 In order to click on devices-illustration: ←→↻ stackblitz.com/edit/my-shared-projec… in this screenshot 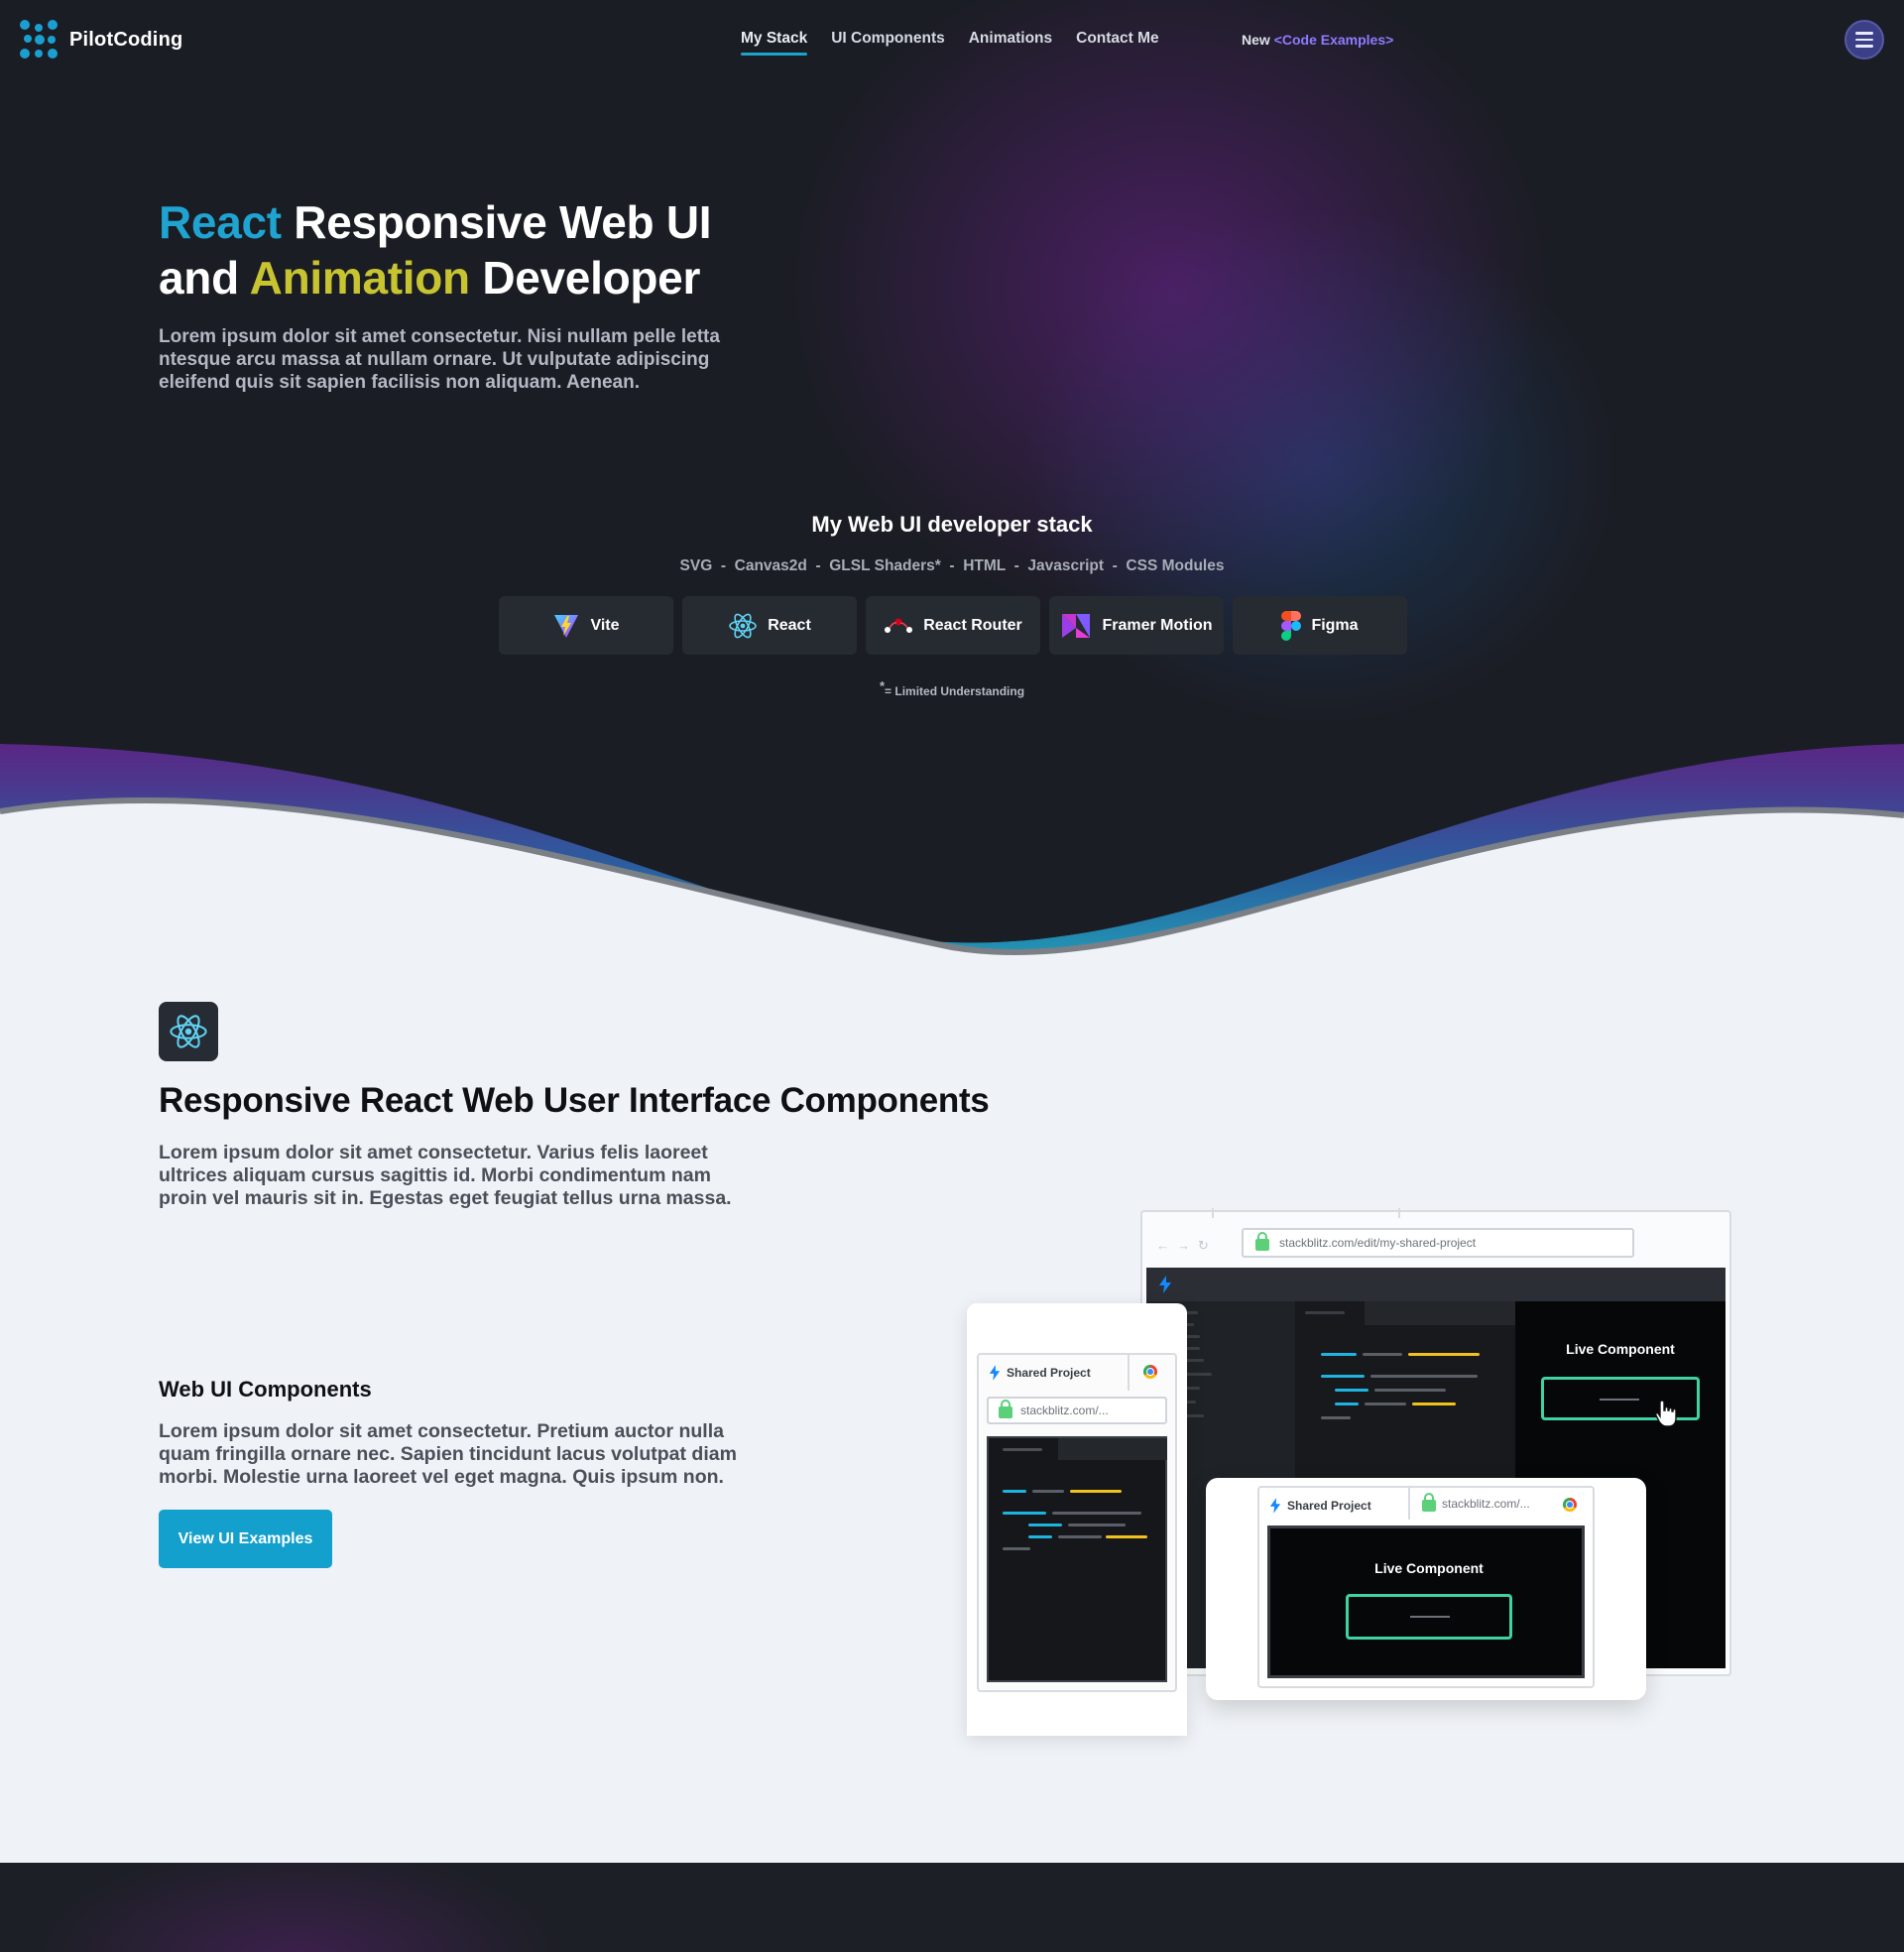, I will do `click(1350, 1472)`.